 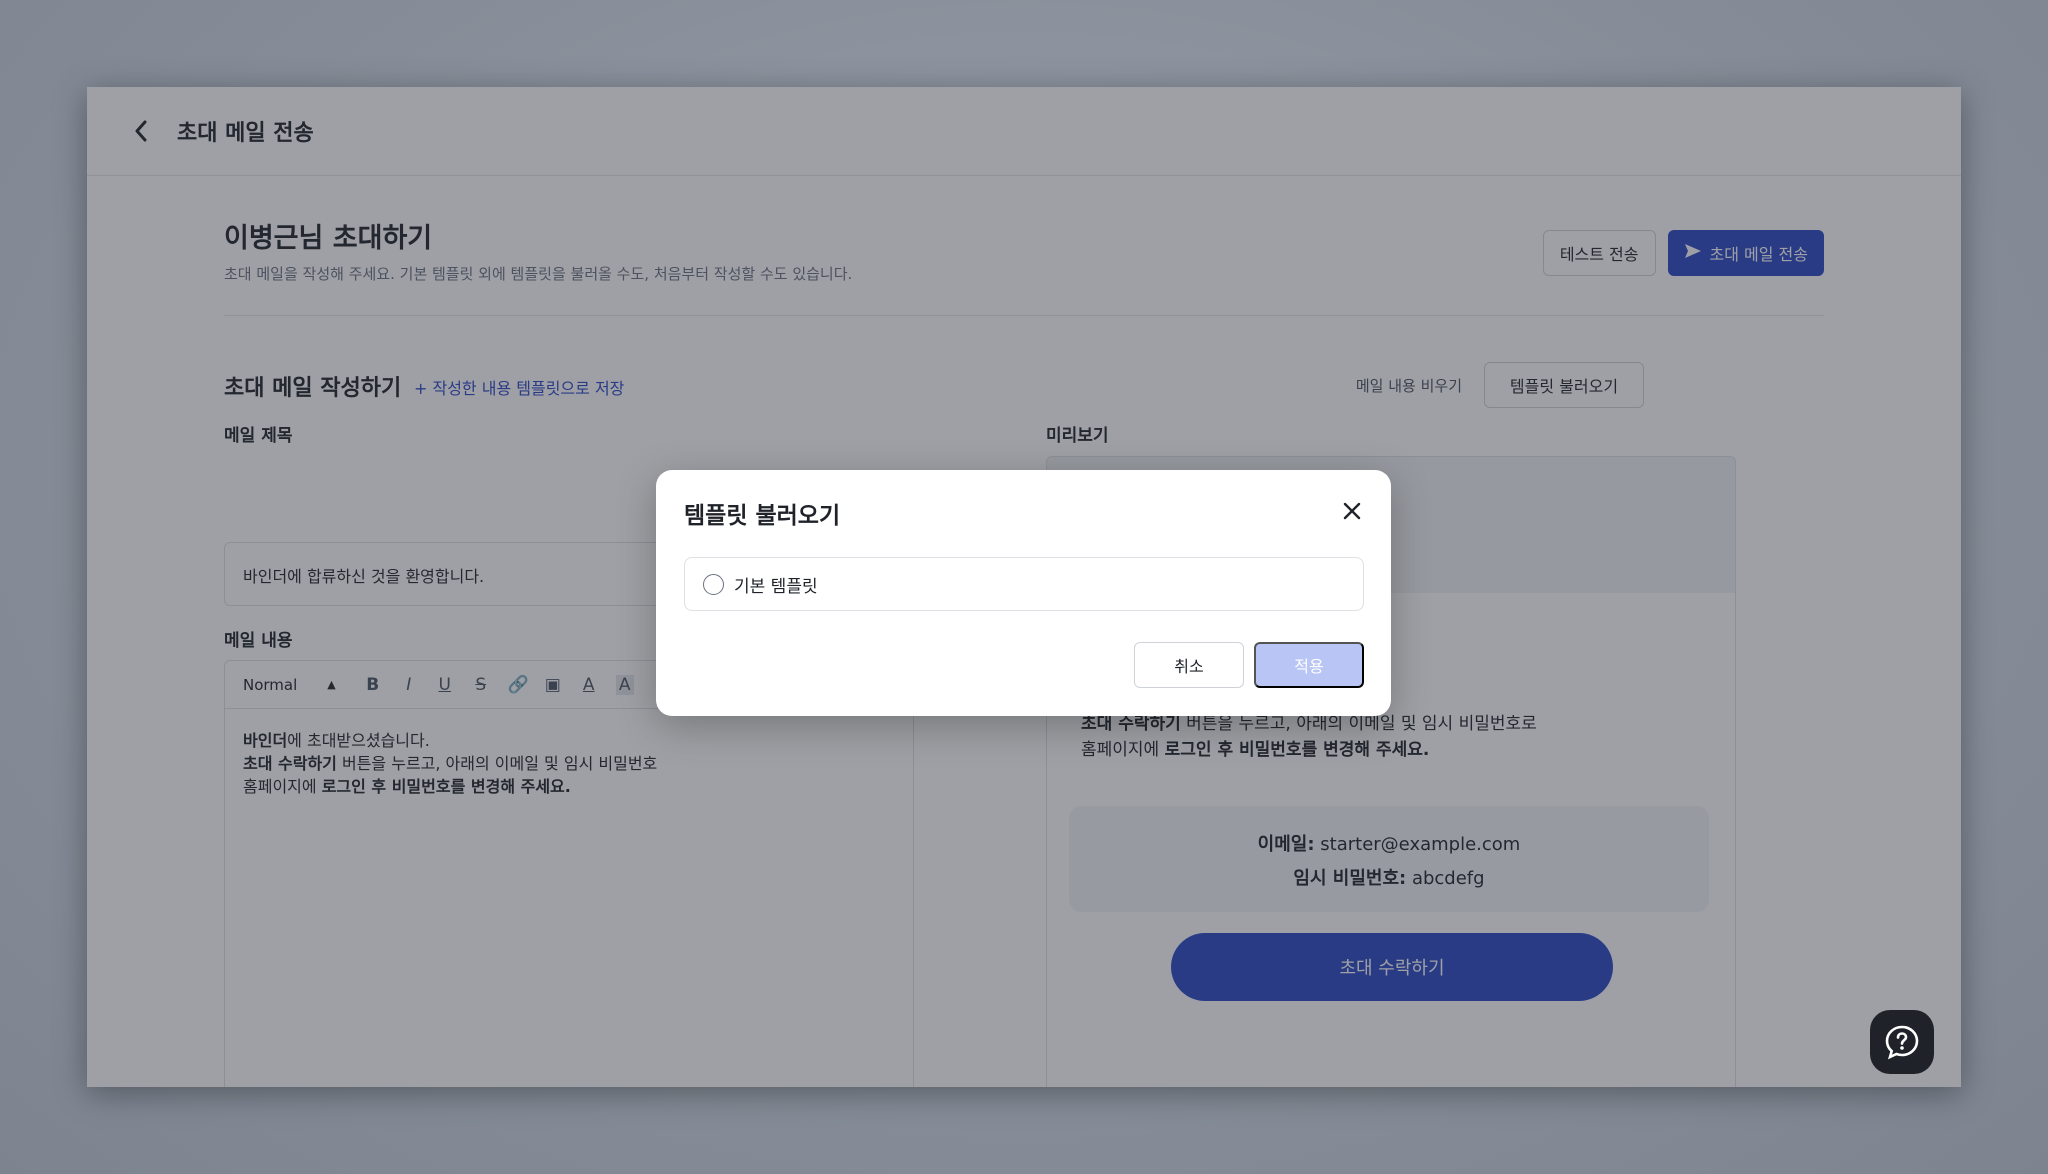 What do you see at coordinates (1024, 584) in the screenshot?
I see `template-option-default: 기본 템플릿` at bounding box center [1024, 584].